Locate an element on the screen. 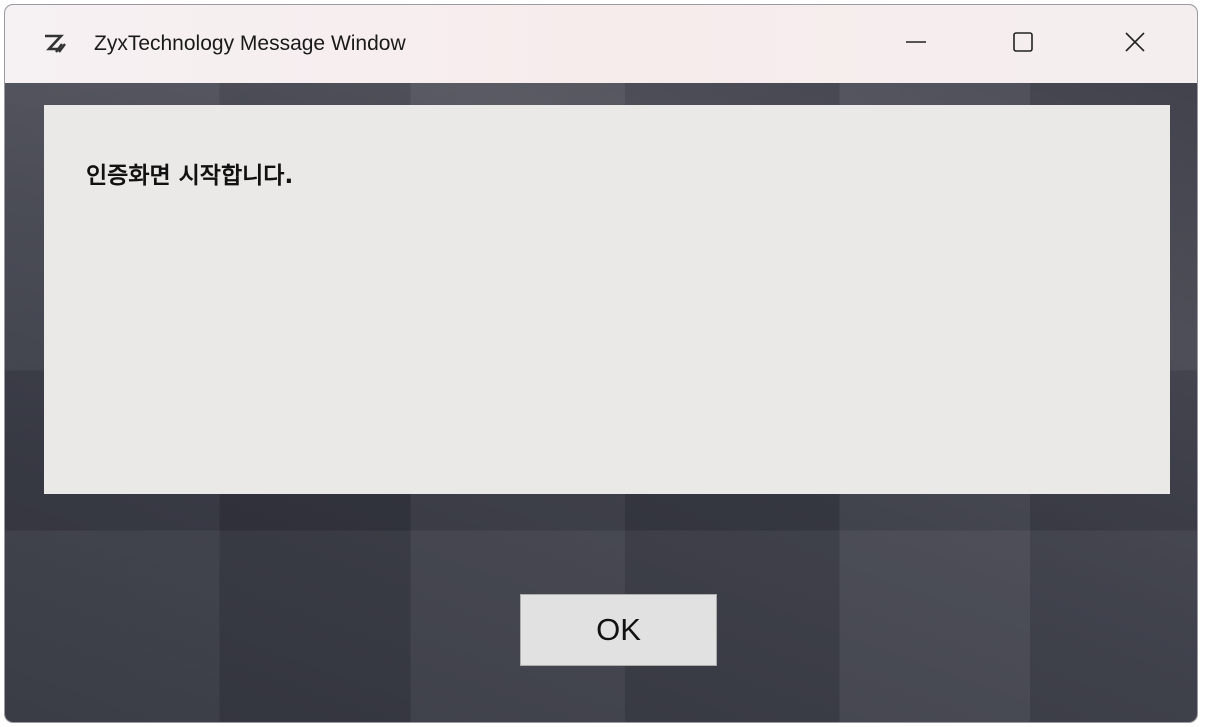  z-logo-icon is located at coordinates (55, 44).